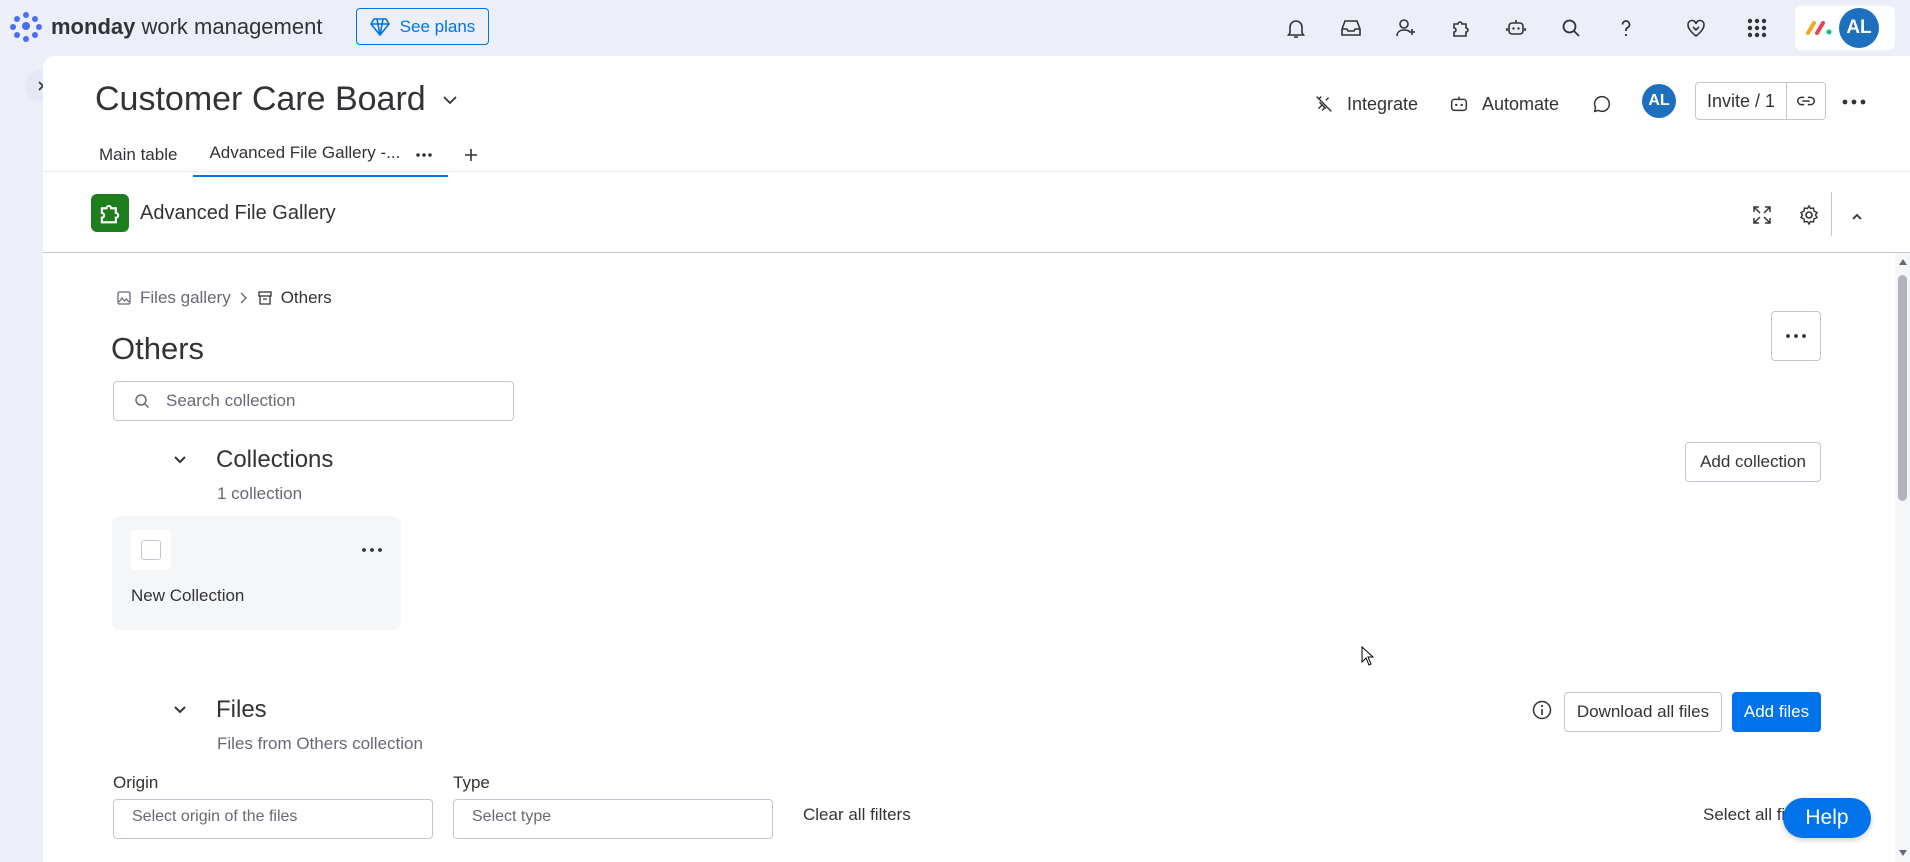 This screenshot has height=862, width=1910. What do you see at coordinates (1626, 28) in the screenshot?
I see `help-question-icon` at bounding box center [1626, 28].